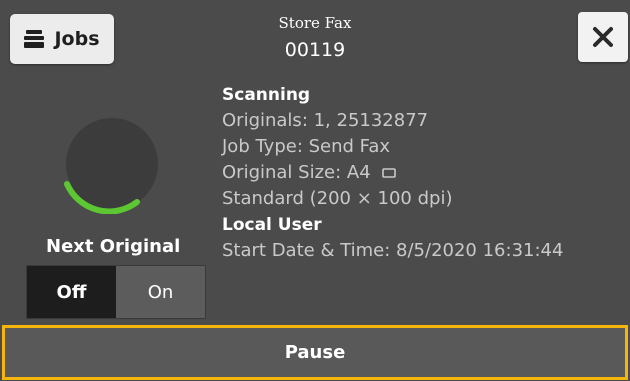 The width and height of the screenshot is (630, 381). I want to click on paper-landscape-icon, so click(389, 173).